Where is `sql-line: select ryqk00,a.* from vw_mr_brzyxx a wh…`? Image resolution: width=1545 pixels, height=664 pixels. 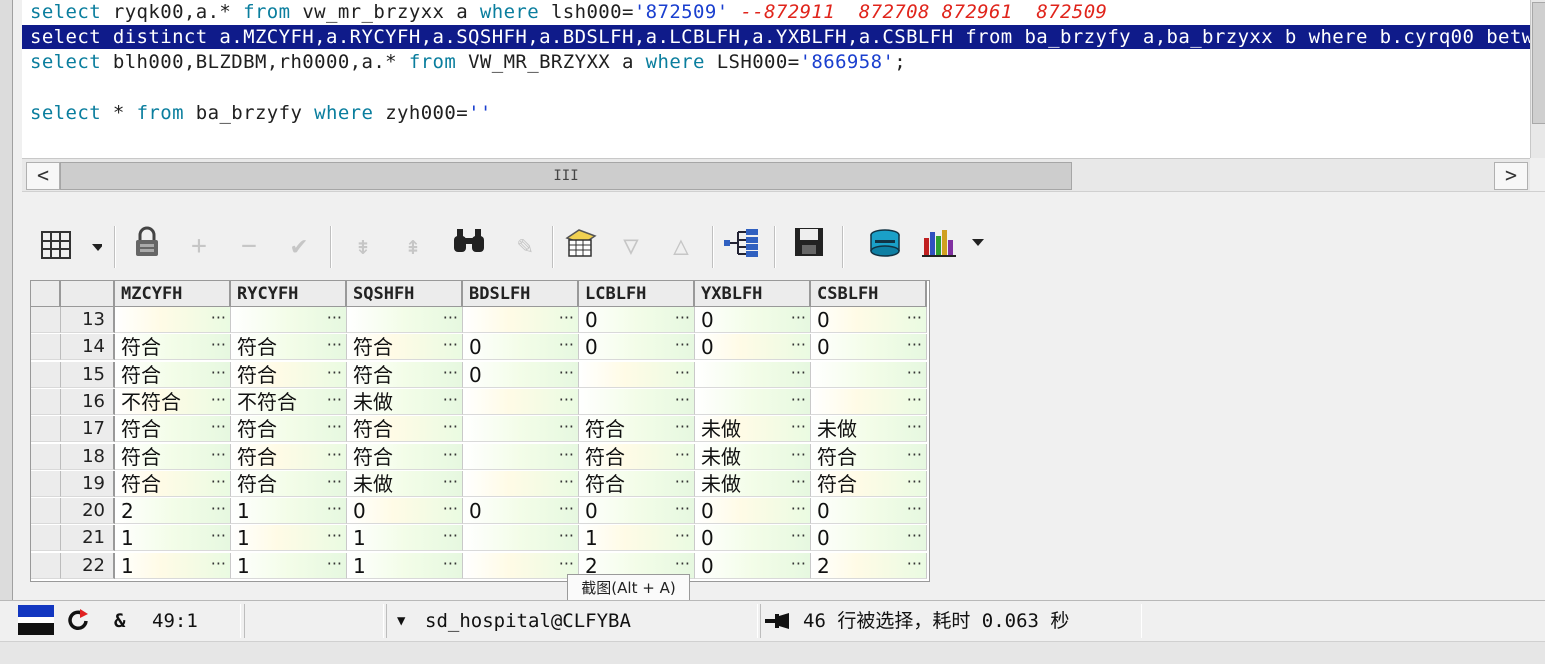 sql-line: select ryqk00,a.* from vw_mr_brzyxx a wh… is located at coordinates (568, 12).